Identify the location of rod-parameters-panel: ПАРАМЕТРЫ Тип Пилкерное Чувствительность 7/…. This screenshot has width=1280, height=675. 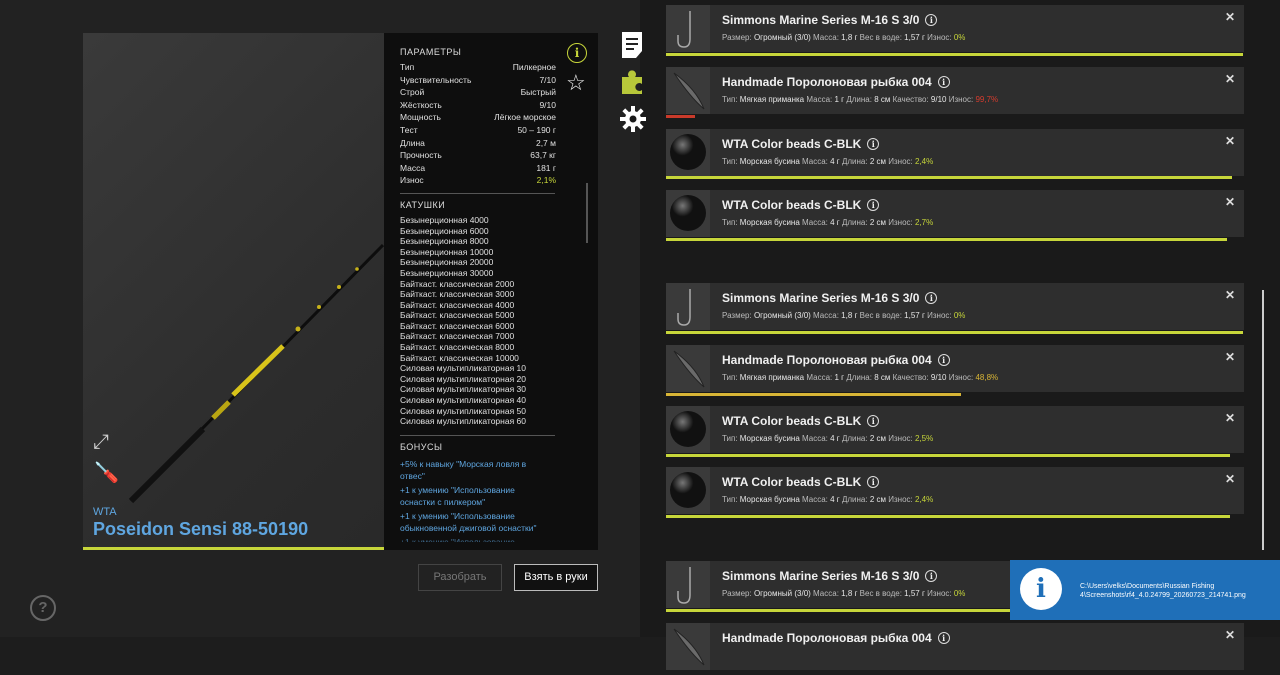
(491, 291).